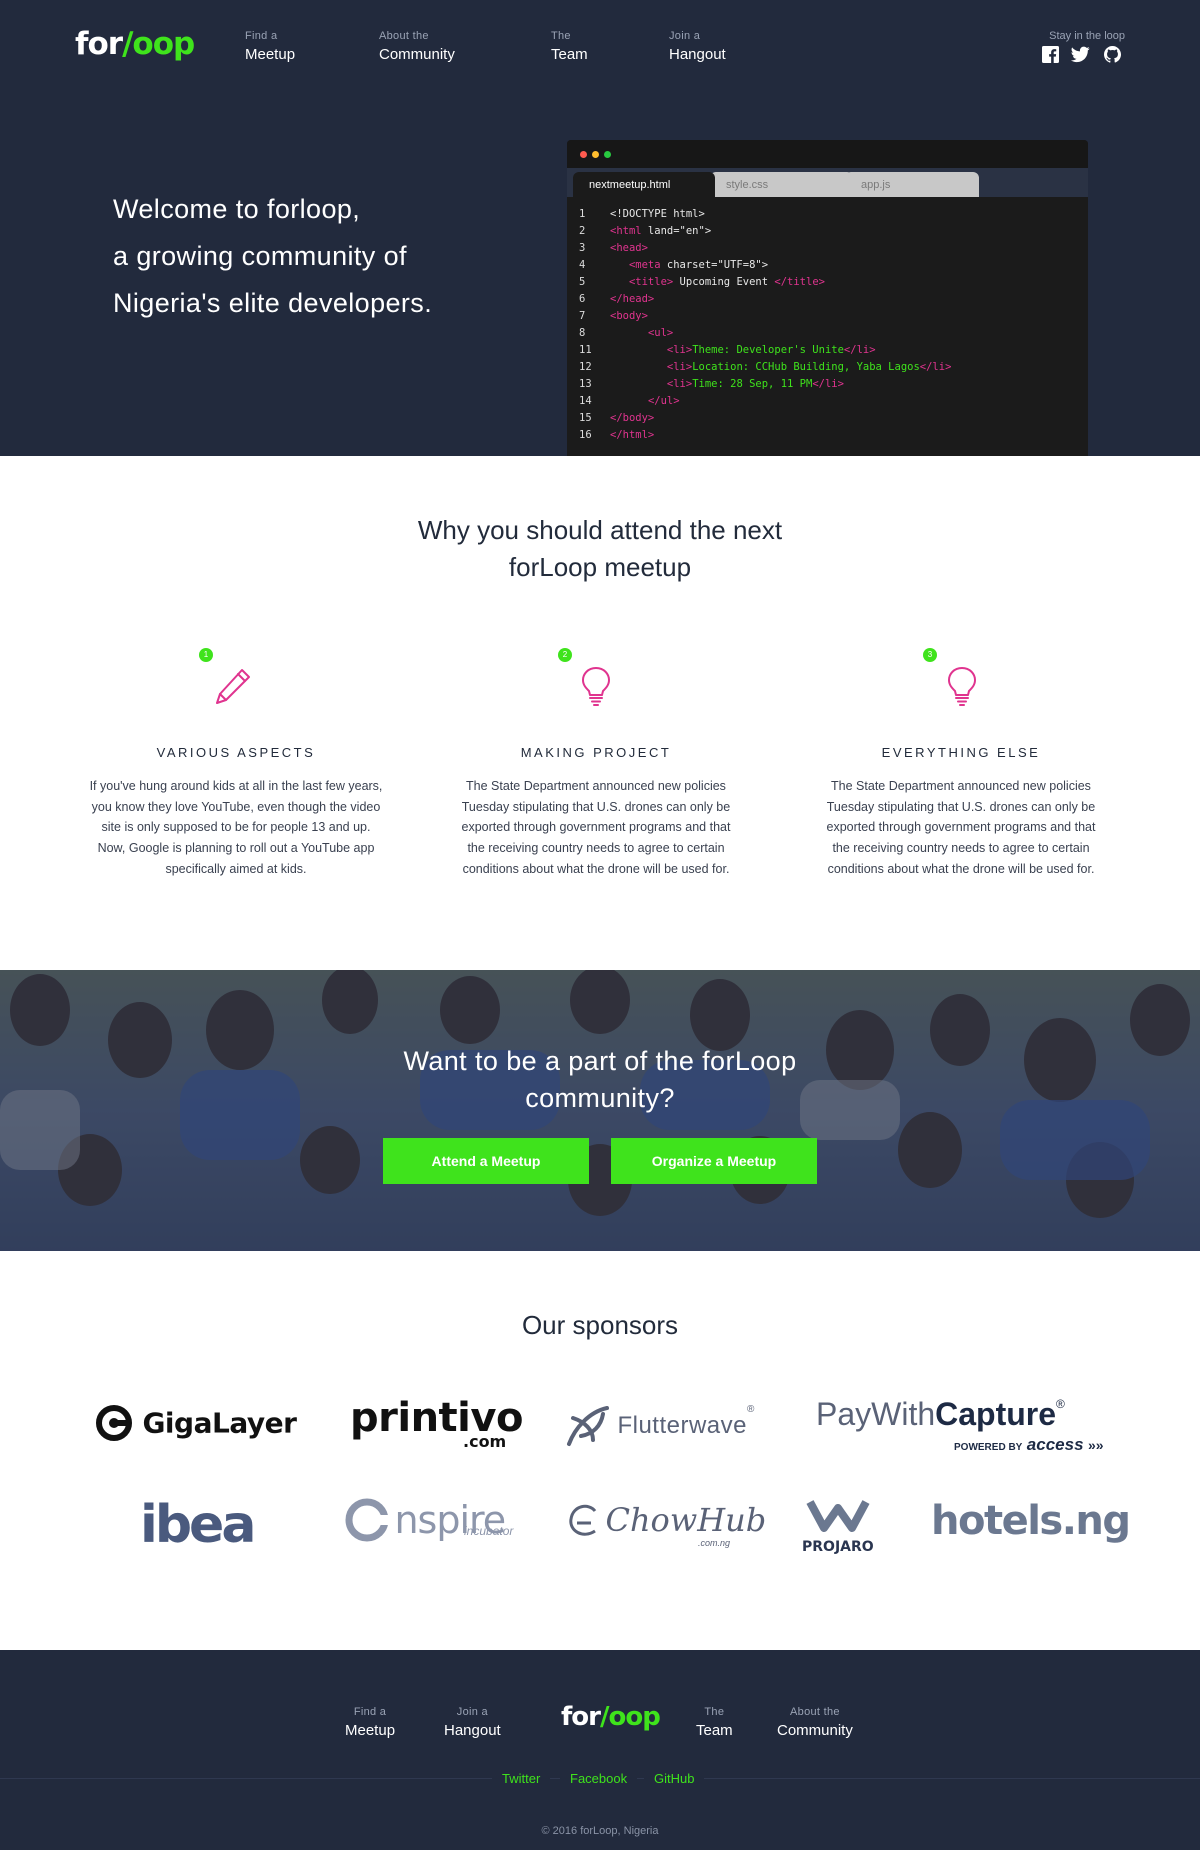  Describe the element at coordinates (658, 1426) in the screenshot. I see `sponsor-flutterwave-logo: Flutterwave®` at that location.